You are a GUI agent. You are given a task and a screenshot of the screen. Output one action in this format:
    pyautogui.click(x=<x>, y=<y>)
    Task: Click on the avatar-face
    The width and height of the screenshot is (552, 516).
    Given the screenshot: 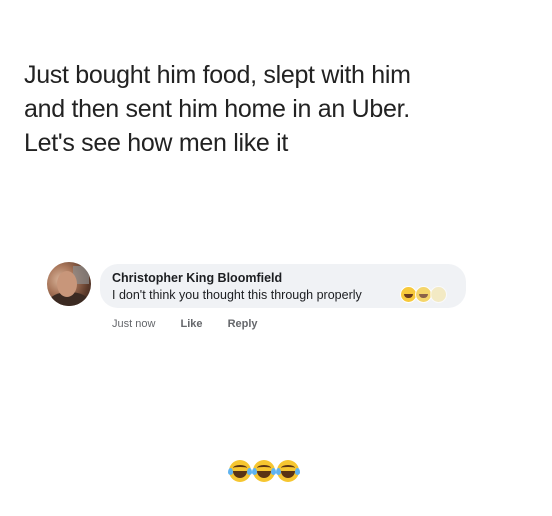 What is the action you would take?
    pyautogui.click(x=67, y=284)
    